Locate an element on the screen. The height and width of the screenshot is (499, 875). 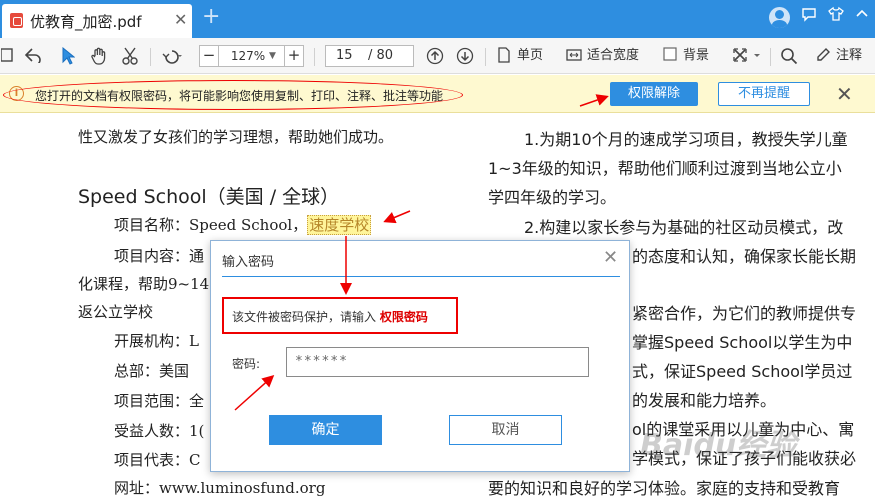
rotate-icon is located at coordinates (171, 56).